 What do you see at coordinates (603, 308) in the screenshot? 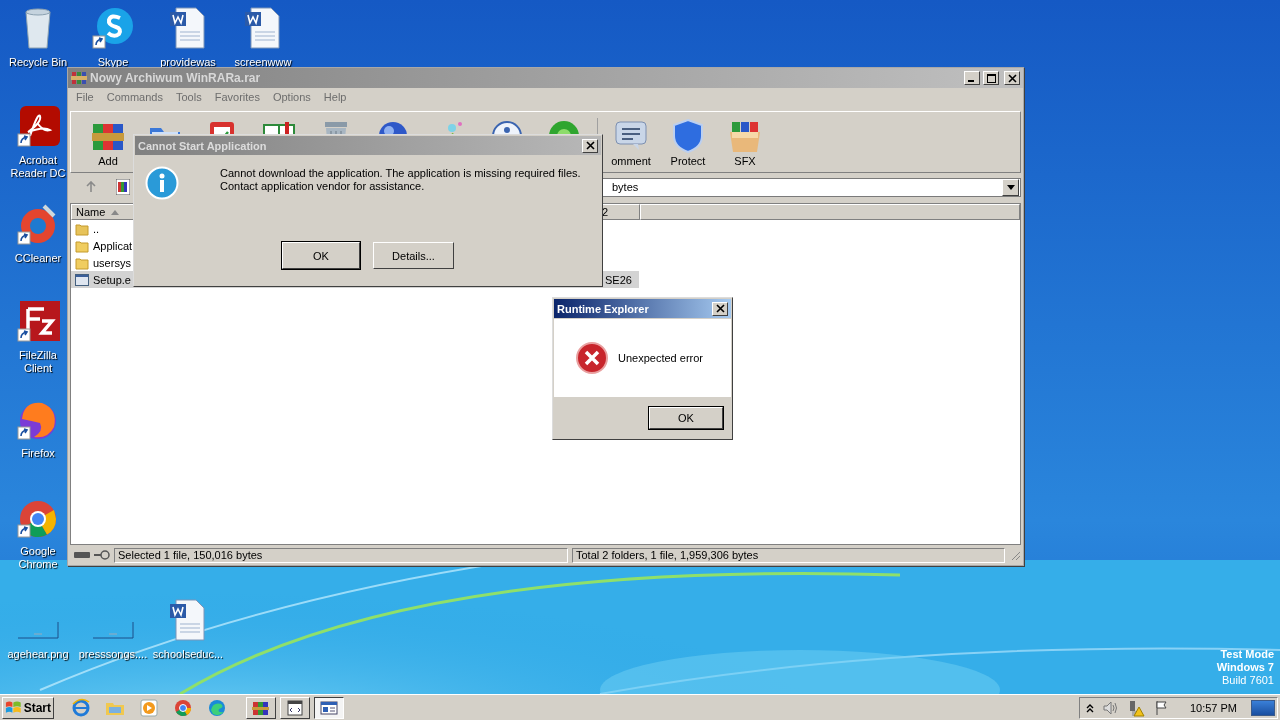
I see `dialog-title: Runtime Explorer` at bounding box center [603, 308].